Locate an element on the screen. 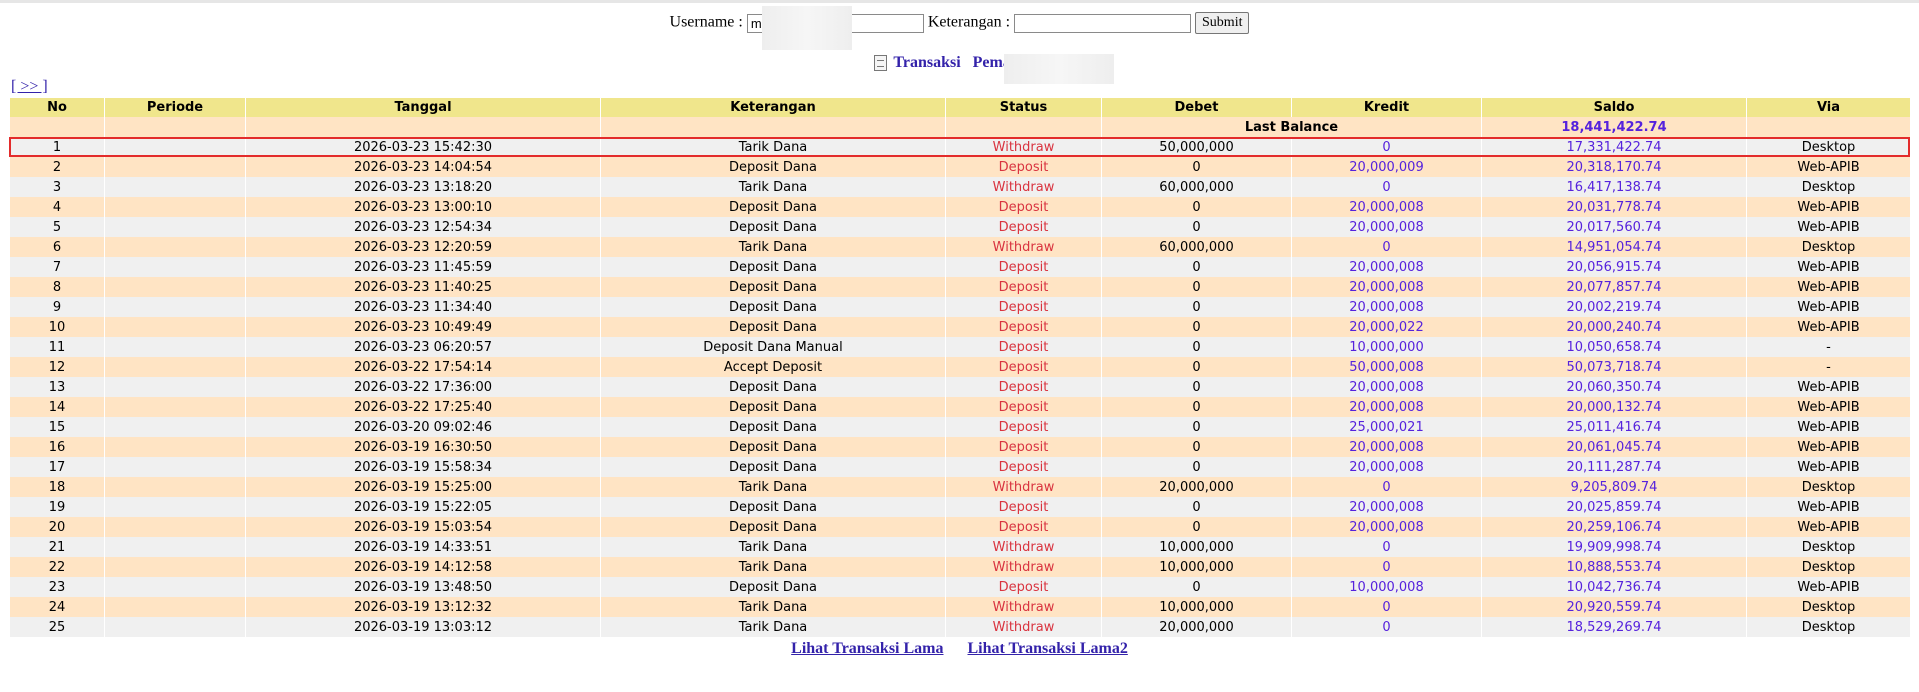  cell-kredit: 25,000,021 is located at coordinates (1386, 427).